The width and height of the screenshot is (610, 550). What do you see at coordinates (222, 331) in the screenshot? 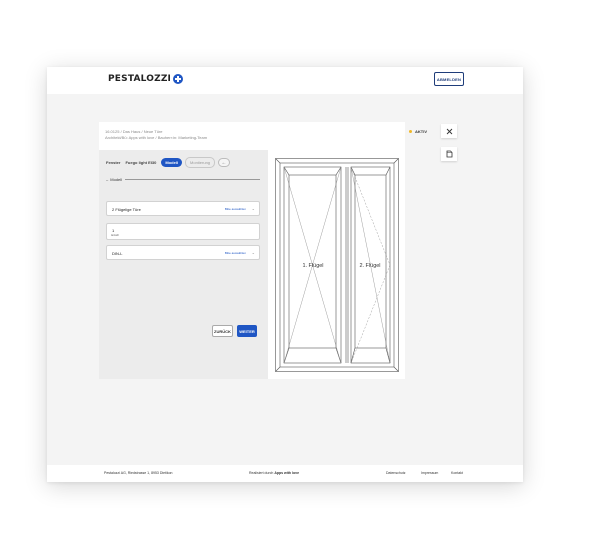
I see `back-button: ZURÜCK` at bounding box center [222, 331].